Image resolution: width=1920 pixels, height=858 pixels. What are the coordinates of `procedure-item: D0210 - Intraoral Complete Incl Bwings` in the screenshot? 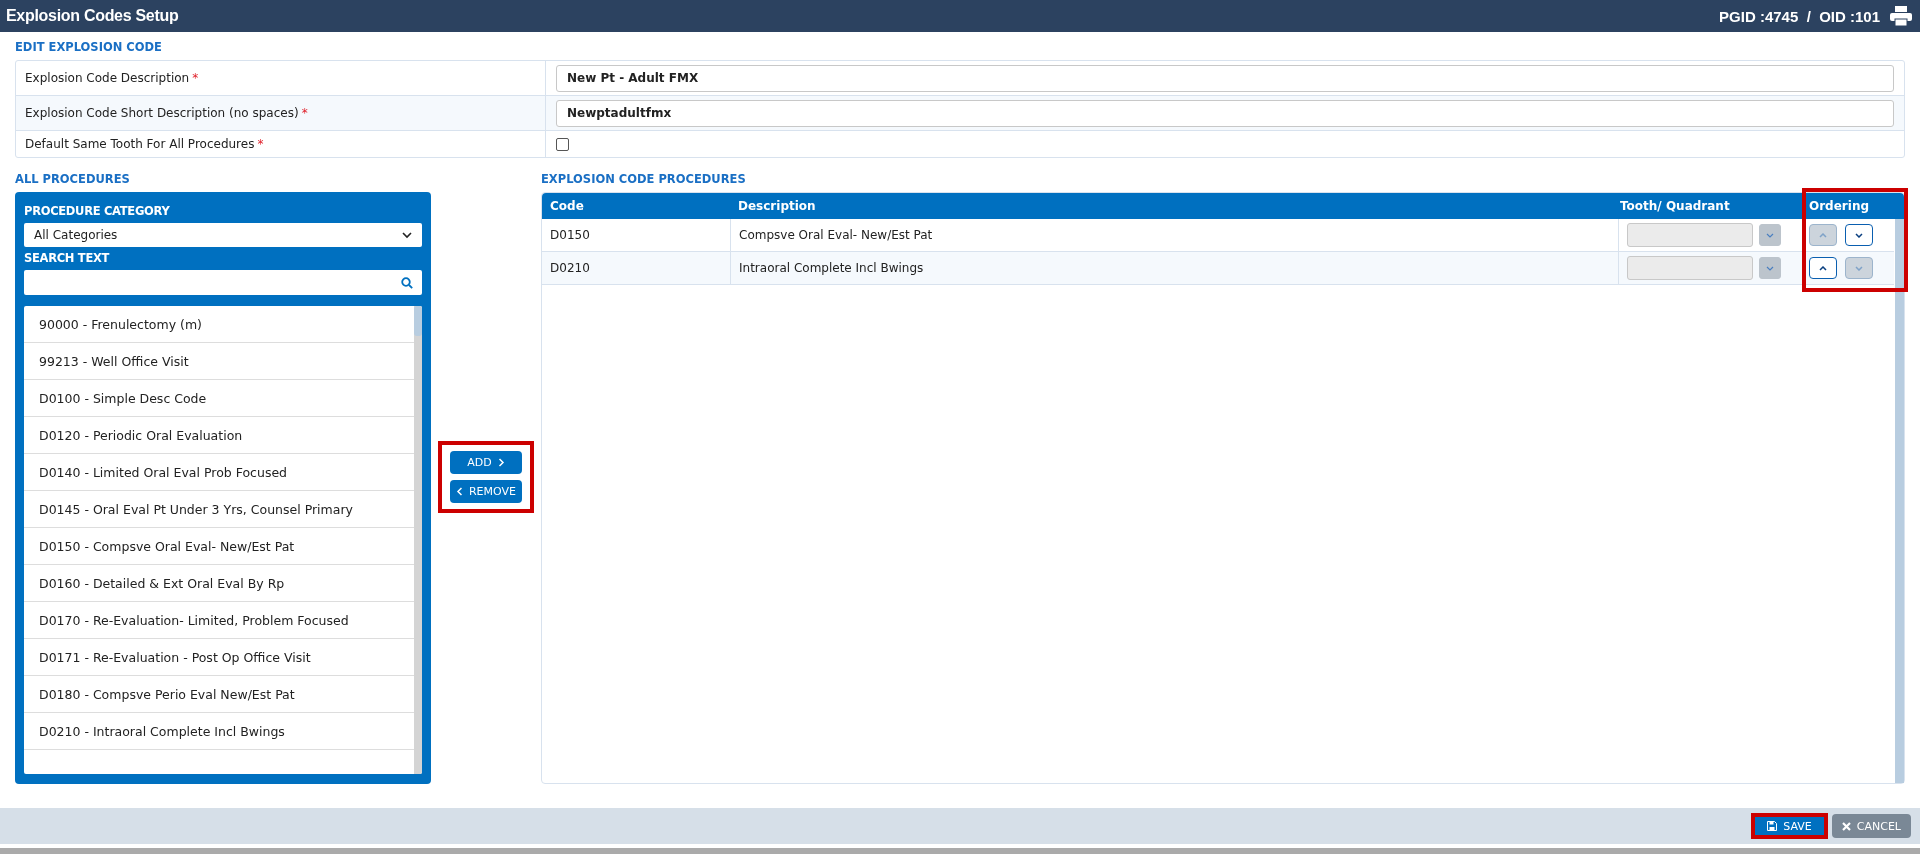 It's located at (219, 731).